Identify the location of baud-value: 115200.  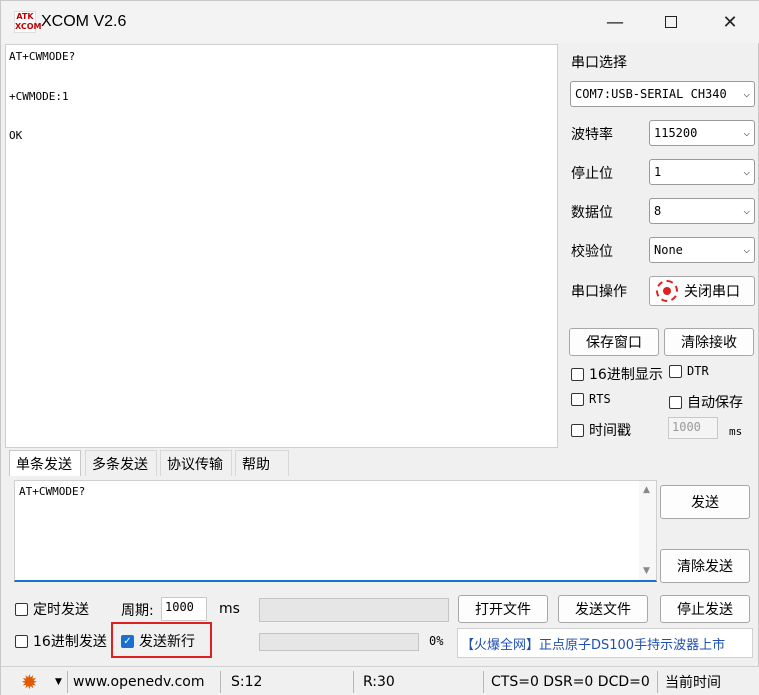
(676, 133).